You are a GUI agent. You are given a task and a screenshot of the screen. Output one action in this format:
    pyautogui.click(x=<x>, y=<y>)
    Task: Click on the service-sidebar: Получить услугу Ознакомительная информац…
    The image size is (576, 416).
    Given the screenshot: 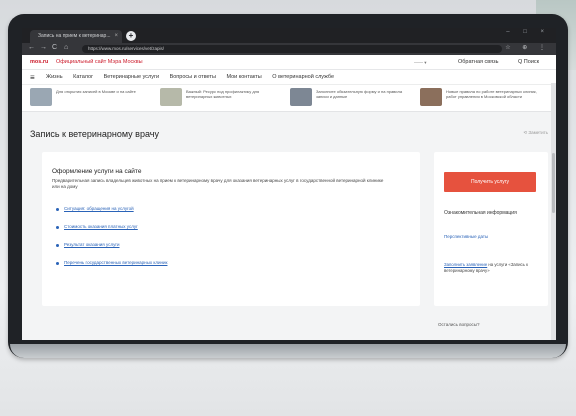 What is the action you would take?
    pyautogui.click(x=491, y=229)
    